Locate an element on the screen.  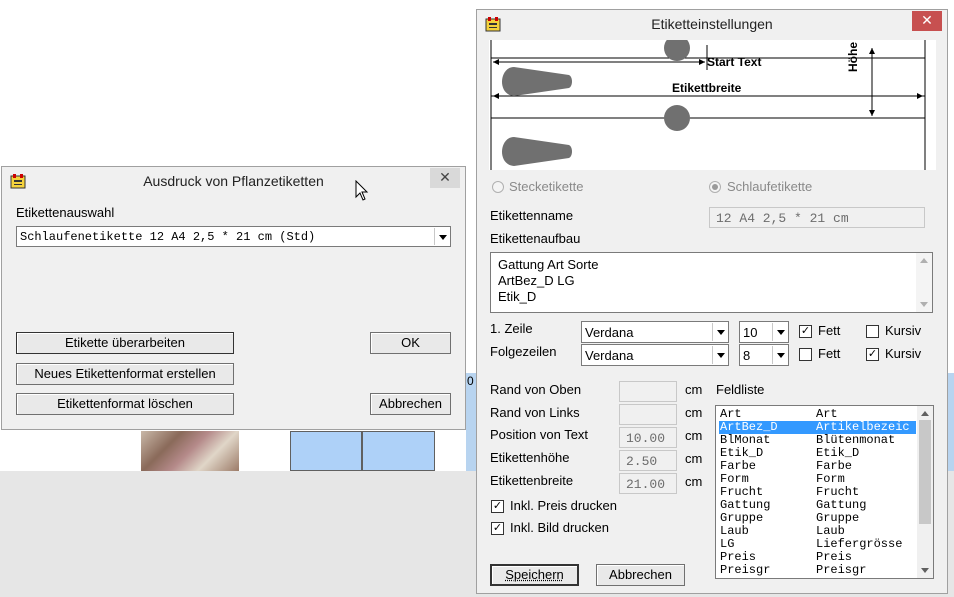
etikettenauswahl-label: Etikettenauswahl is located at coordinates (65, 212).